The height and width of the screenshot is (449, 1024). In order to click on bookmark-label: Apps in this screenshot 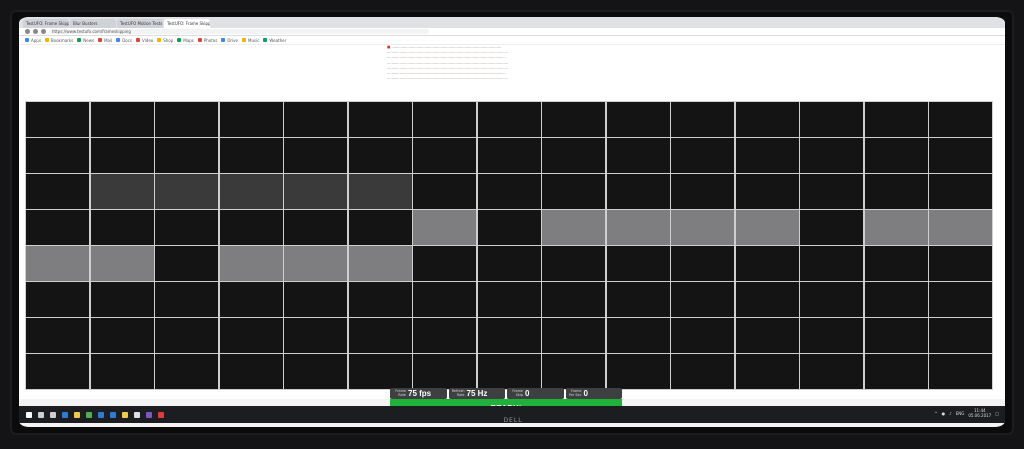, I will do `click(36, 40)`.